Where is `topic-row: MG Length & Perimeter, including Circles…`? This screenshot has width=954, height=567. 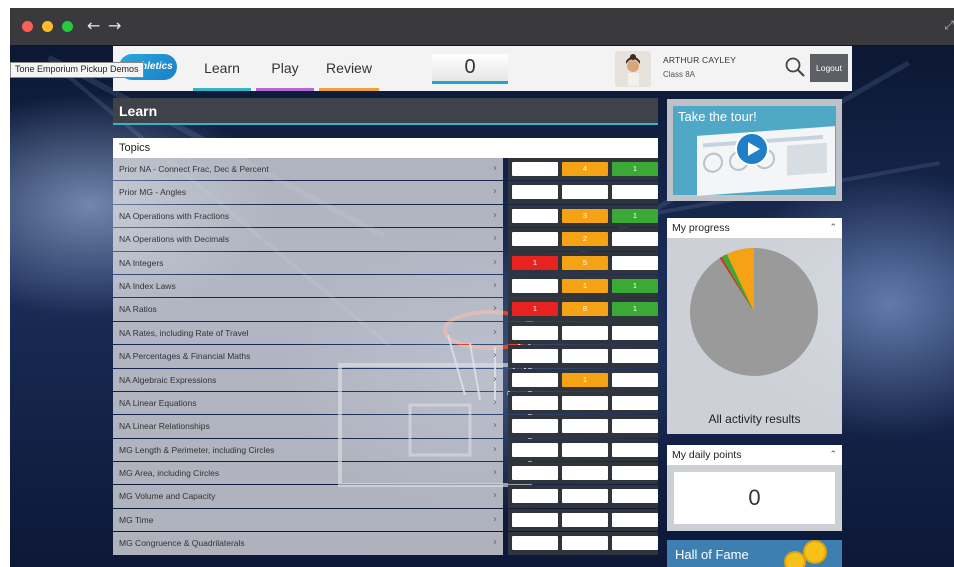
topic-row: MG Length & Perimeter, including Circles… is located at coordinates (385, 450).